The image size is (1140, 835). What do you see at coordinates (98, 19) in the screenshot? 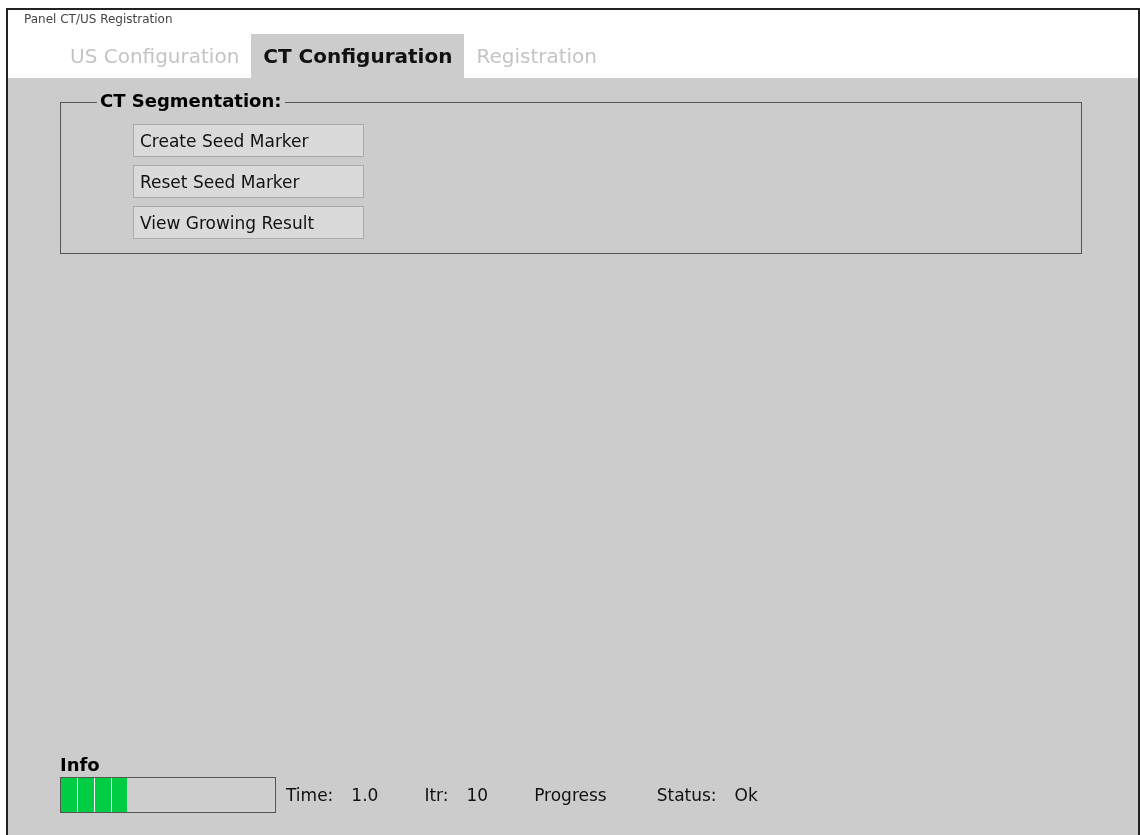
I see `window-title: Panel CT/US Registration` at bounding box center [98, 19].